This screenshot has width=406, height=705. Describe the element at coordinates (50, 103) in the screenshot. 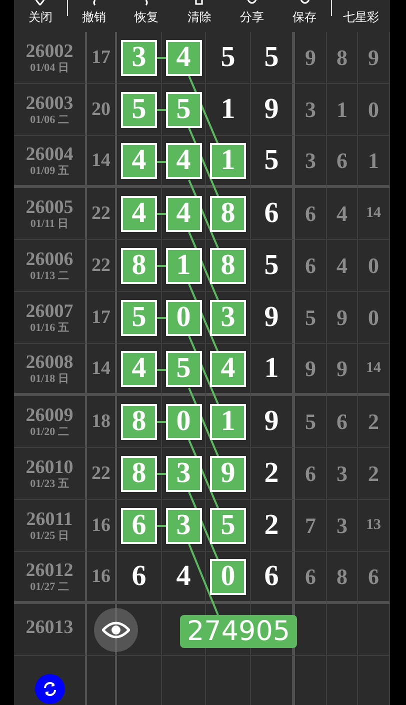

I see `issue-number: 26003` at that location.